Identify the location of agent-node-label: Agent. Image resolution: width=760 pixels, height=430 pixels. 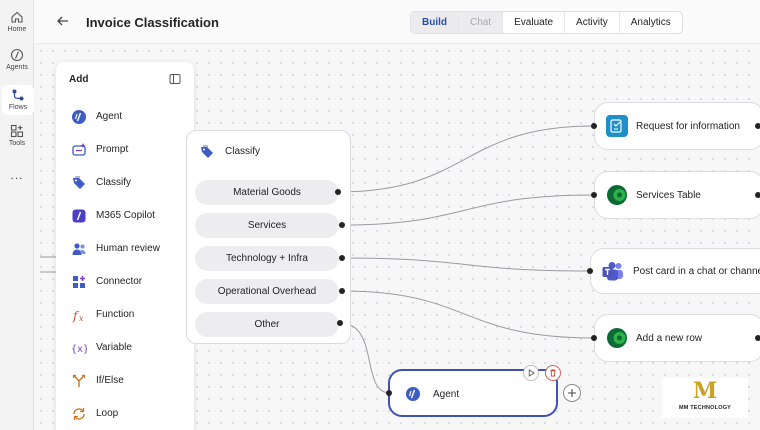
(446, 394).